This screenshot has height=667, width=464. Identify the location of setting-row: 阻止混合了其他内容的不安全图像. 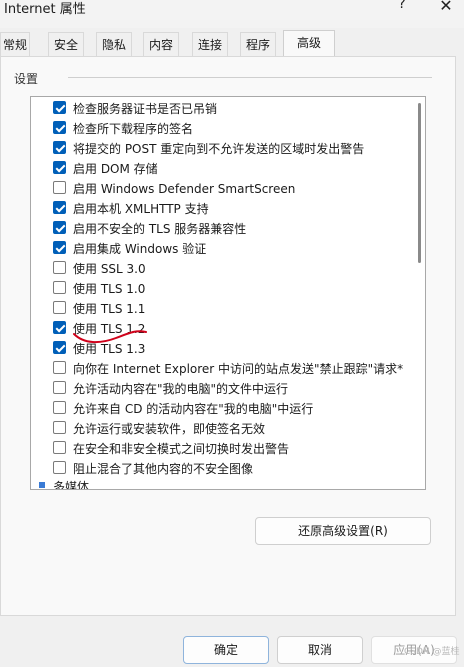
(221, 468).